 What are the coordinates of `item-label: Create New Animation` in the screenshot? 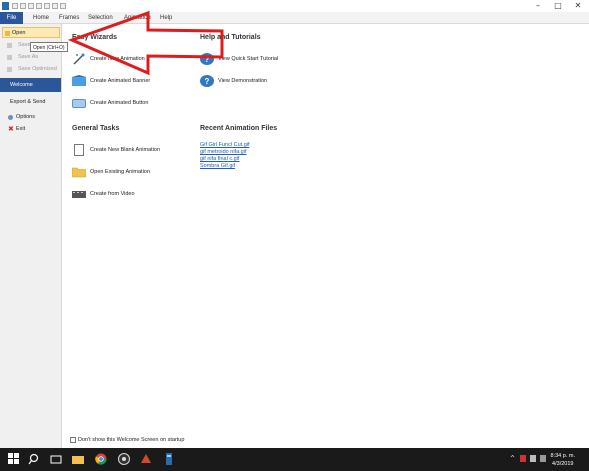 It's located at (117, 59).